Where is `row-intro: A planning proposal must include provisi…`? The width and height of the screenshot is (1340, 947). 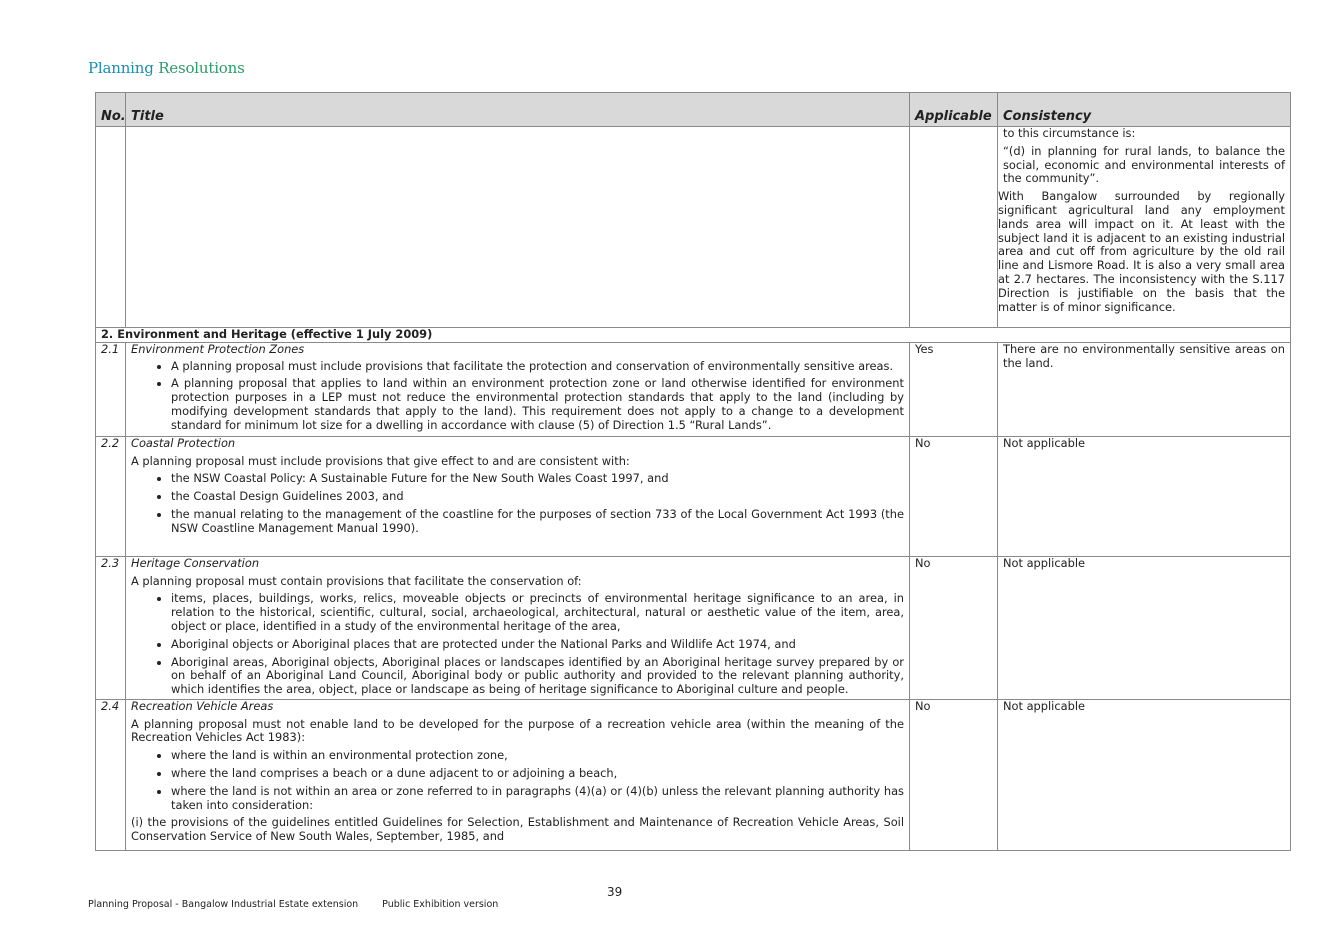
row-intro: A planning proposal must include provisi… is located at coordinates (380, 460).